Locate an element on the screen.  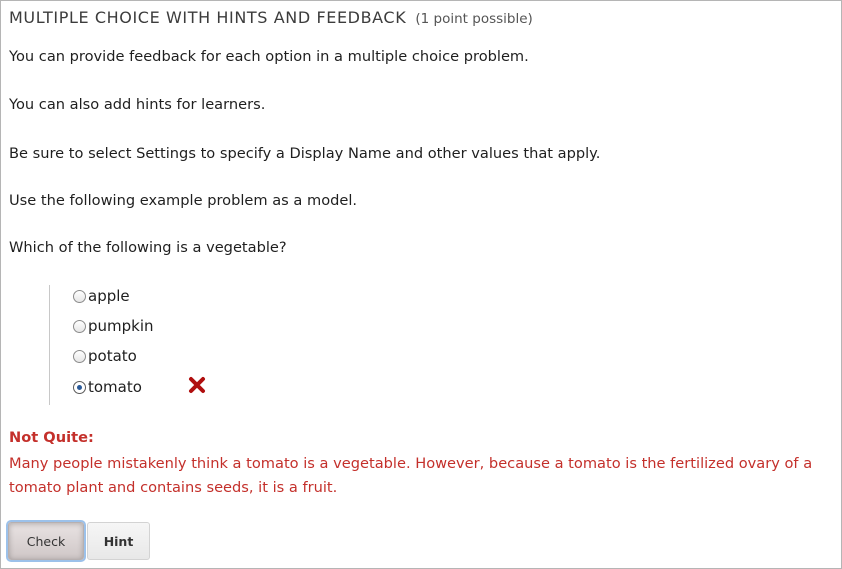
radio-potato is located at coordinates (79, 356).